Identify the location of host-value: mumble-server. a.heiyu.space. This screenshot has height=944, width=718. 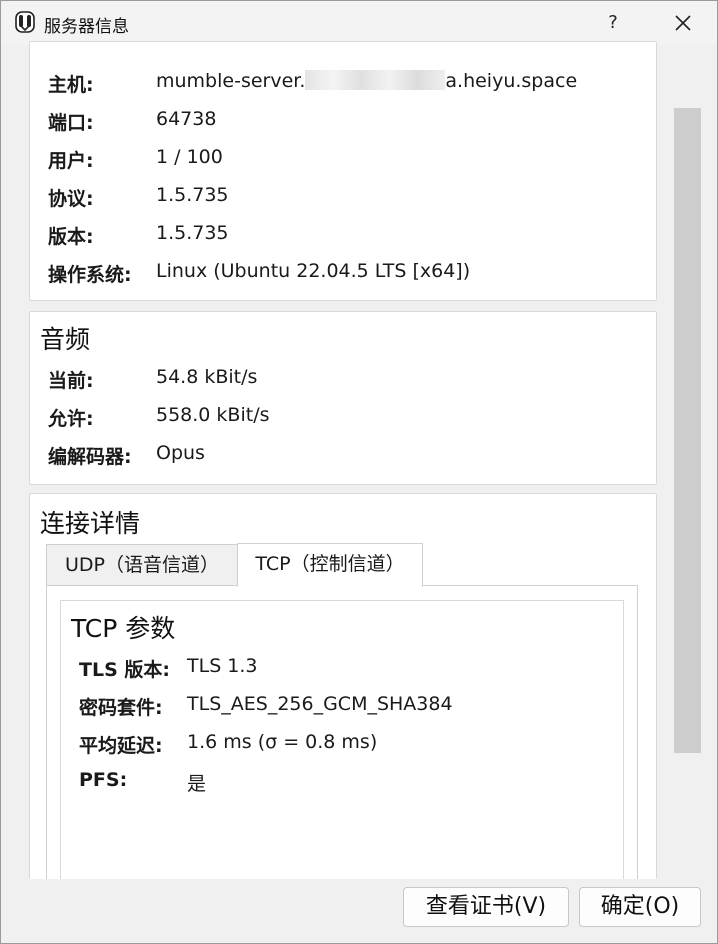
(367, 81).